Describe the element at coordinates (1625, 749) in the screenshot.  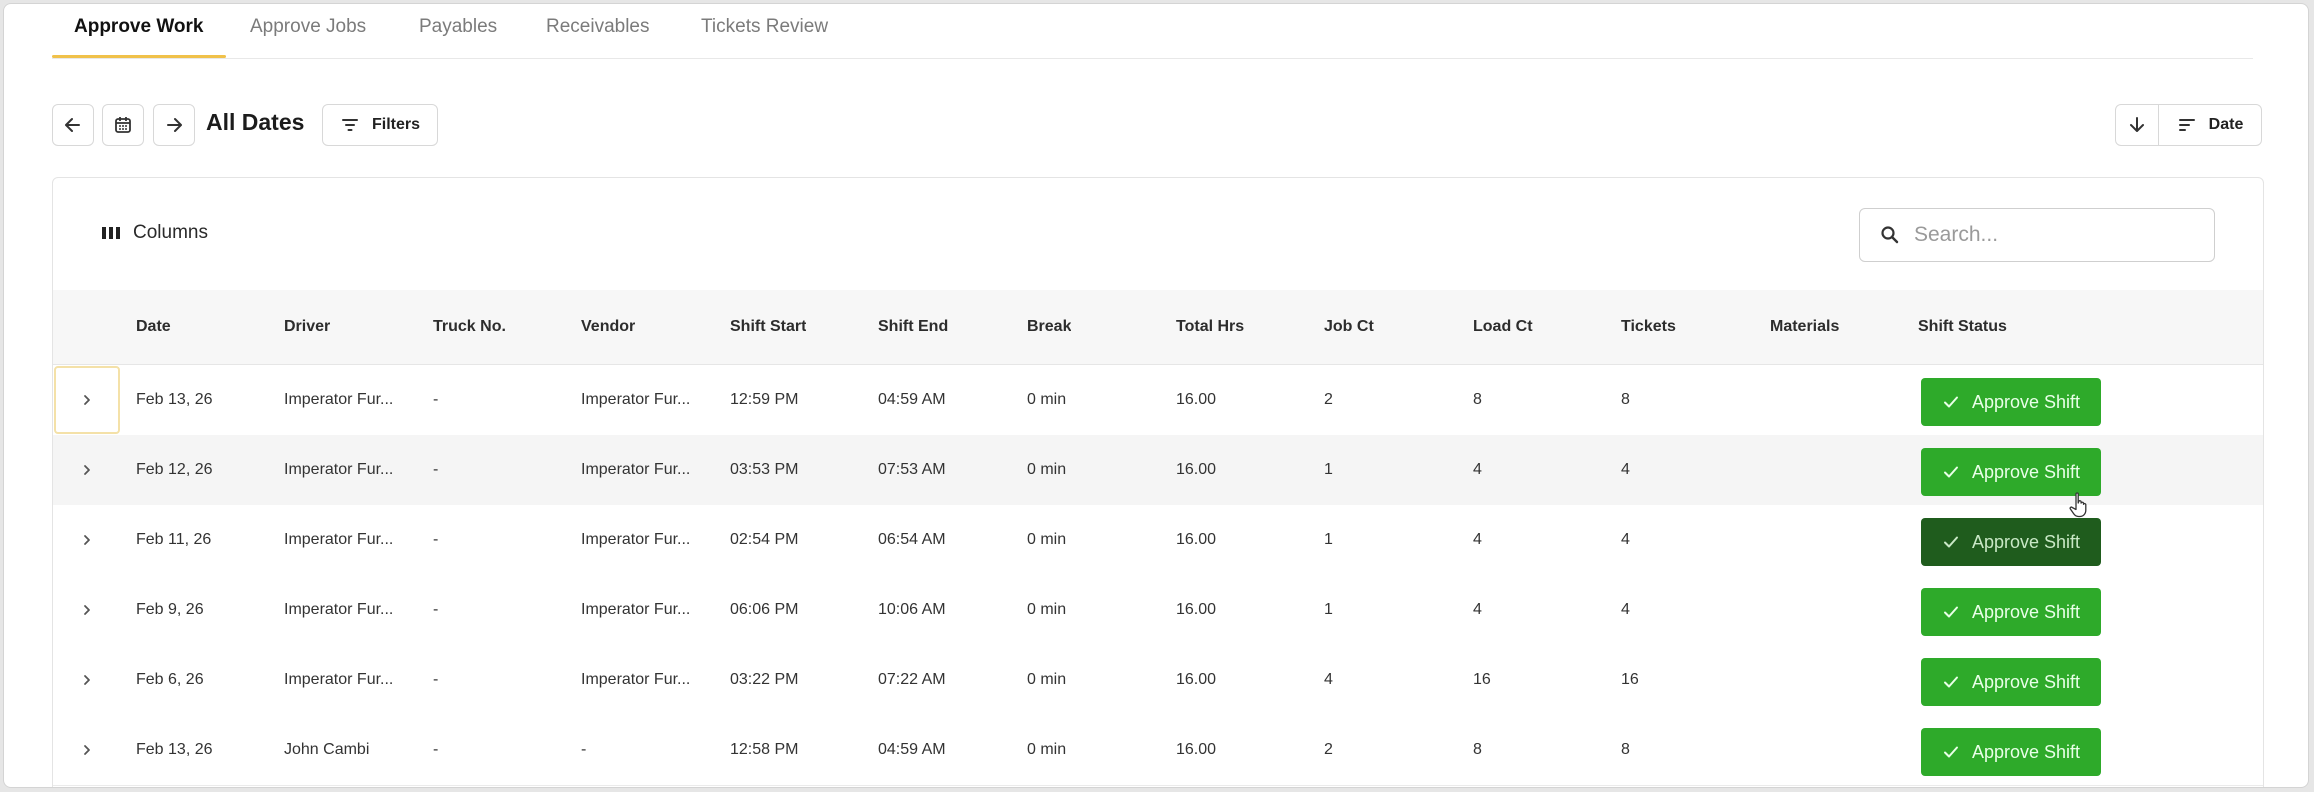
I see `cell-tickets: 8` at that location.